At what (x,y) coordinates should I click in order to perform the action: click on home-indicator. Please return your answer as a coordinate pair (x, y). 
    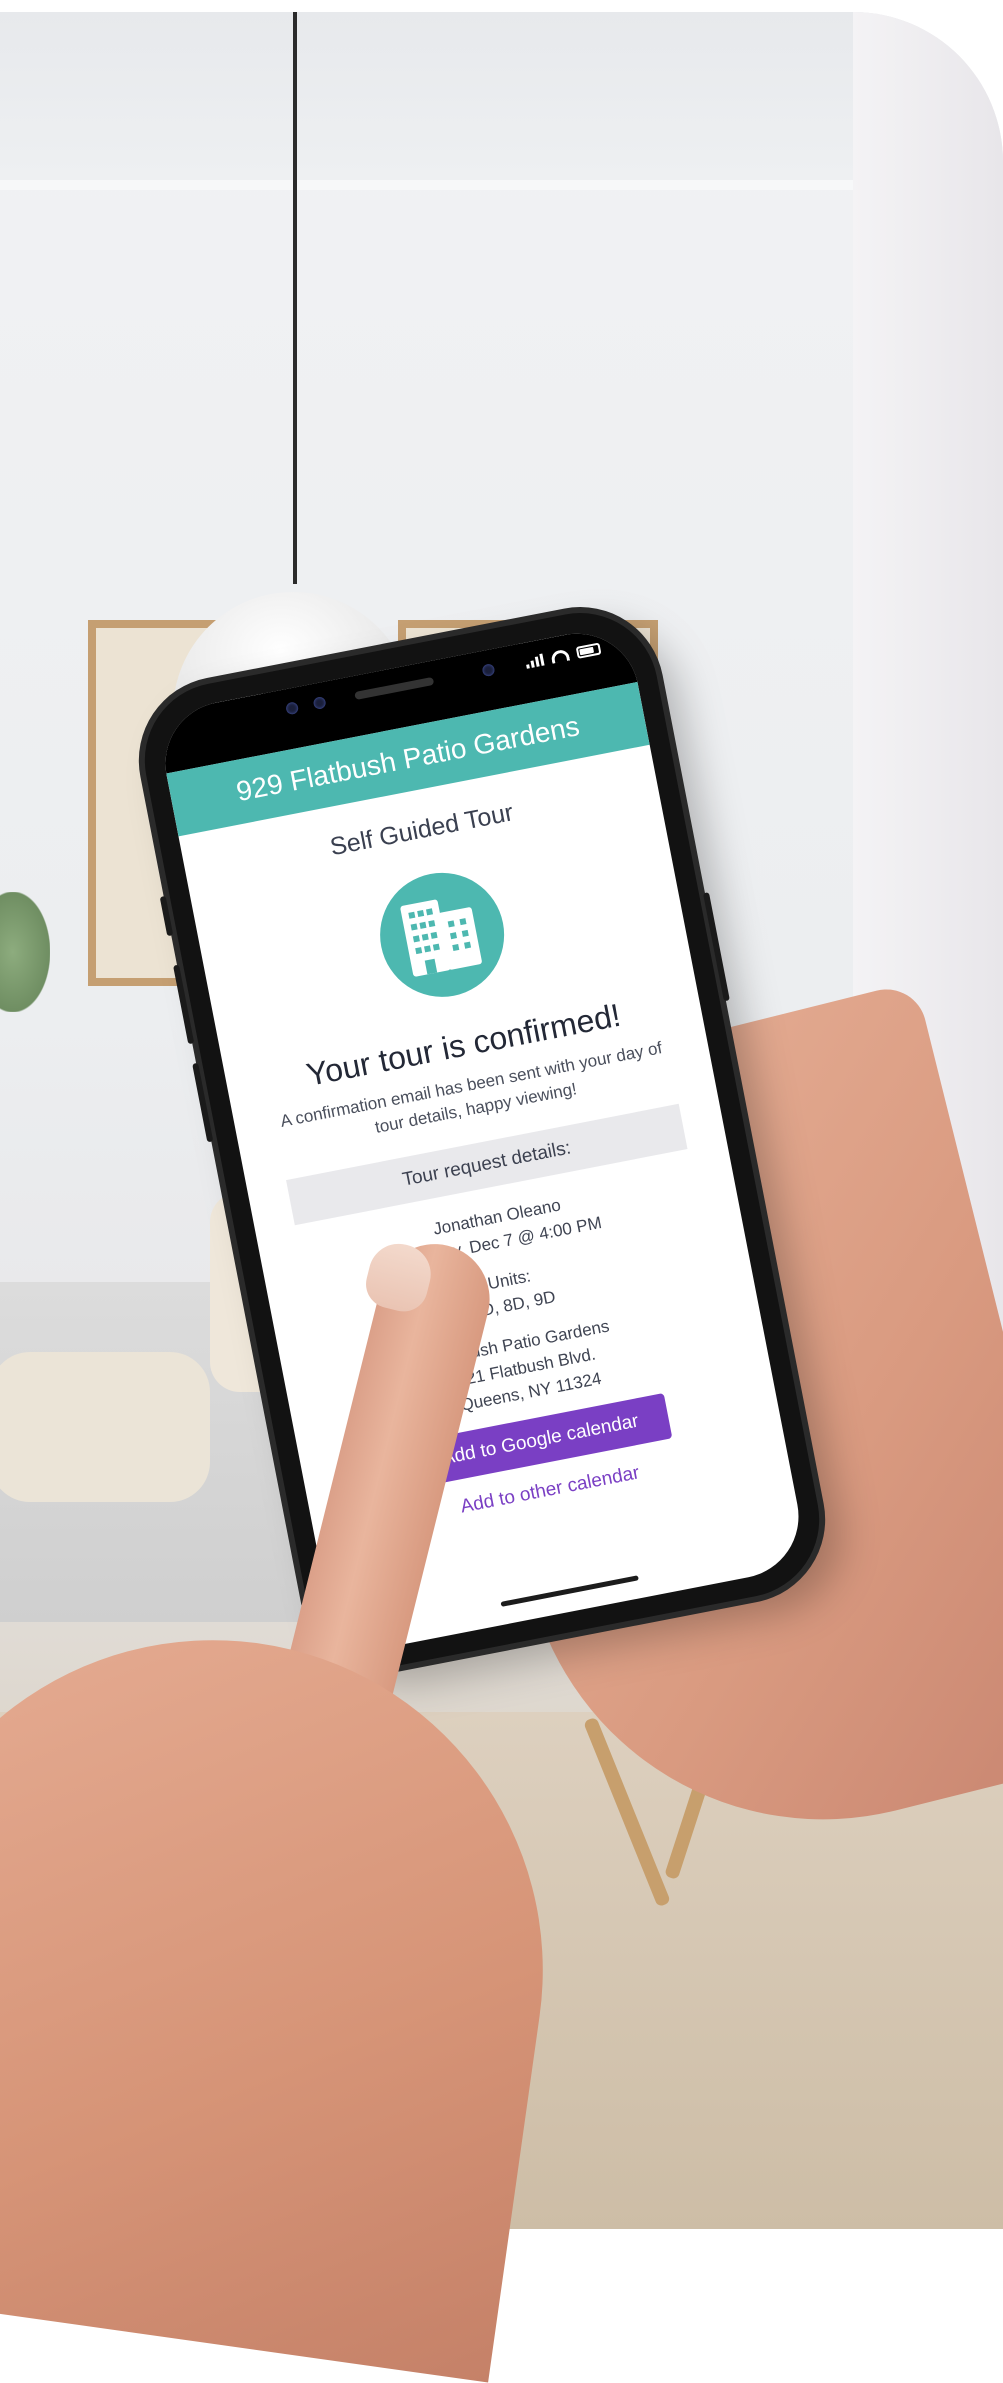
    Looking at the image, I should click on (569, 1591).